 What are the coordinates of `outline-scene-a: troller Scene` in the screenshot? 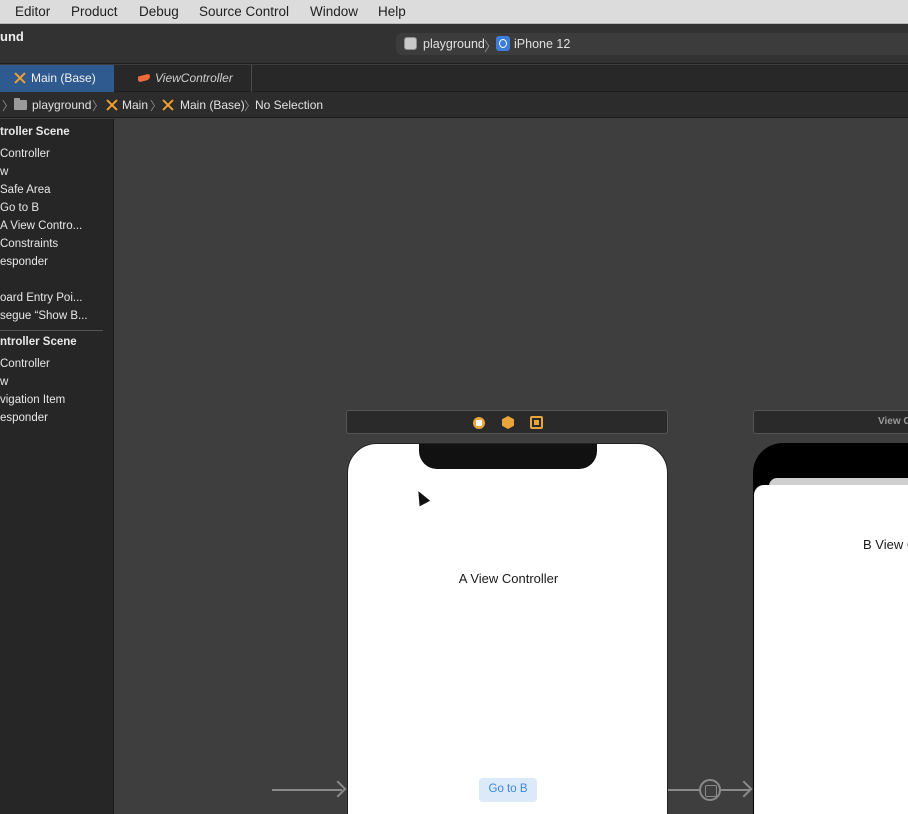 It's located at (35, 132).